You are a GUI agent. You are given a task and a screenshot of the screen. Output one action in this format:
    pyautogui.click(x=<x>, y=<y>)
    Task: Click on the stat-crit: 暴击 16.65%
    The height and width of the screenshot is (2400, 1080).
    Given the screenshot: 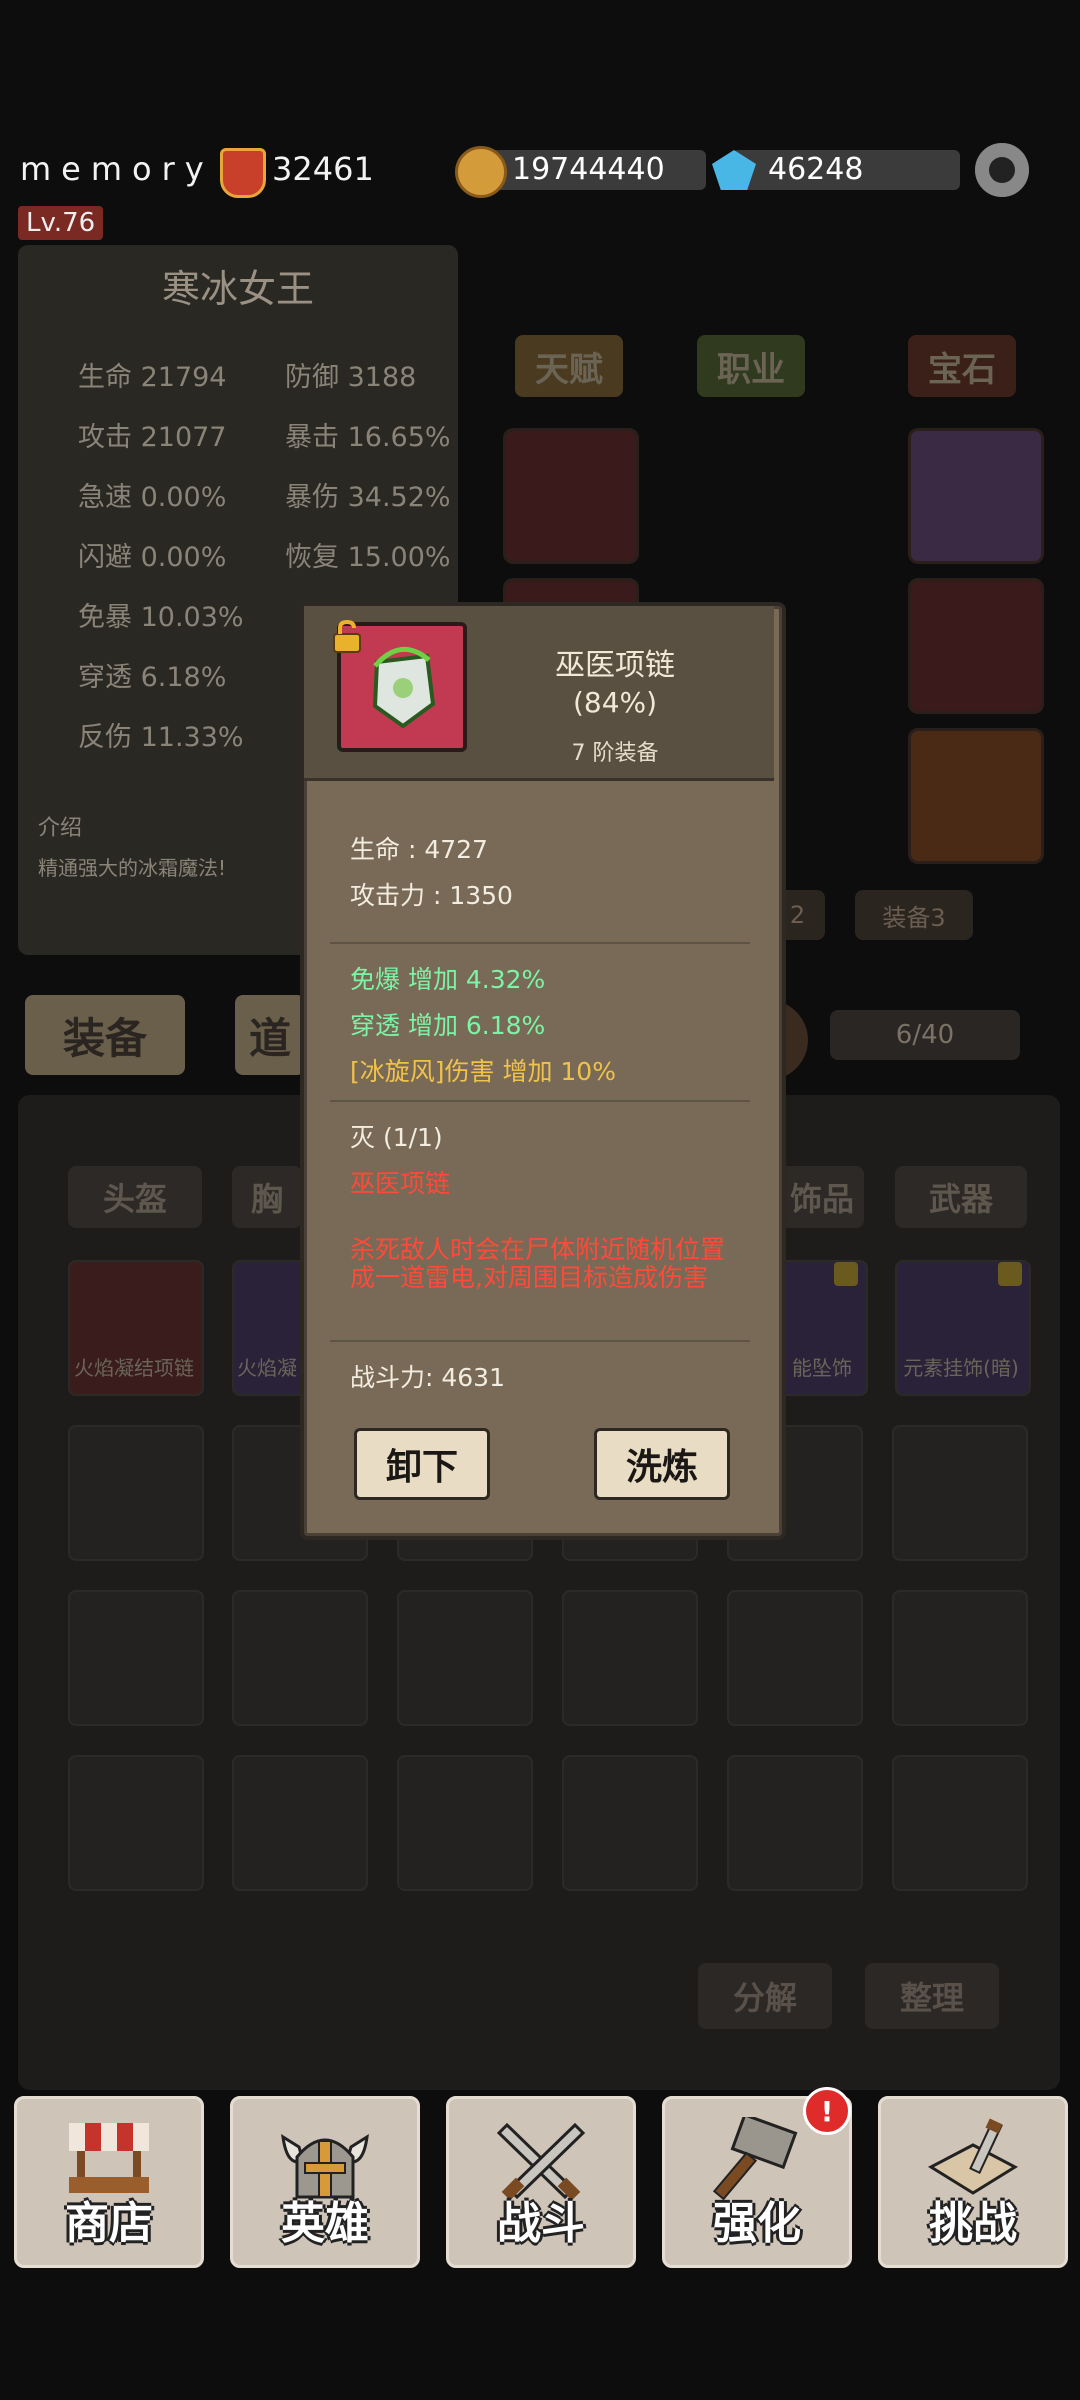 What is the action you would take?
    pyautogui.click(x=368, y=437)
    